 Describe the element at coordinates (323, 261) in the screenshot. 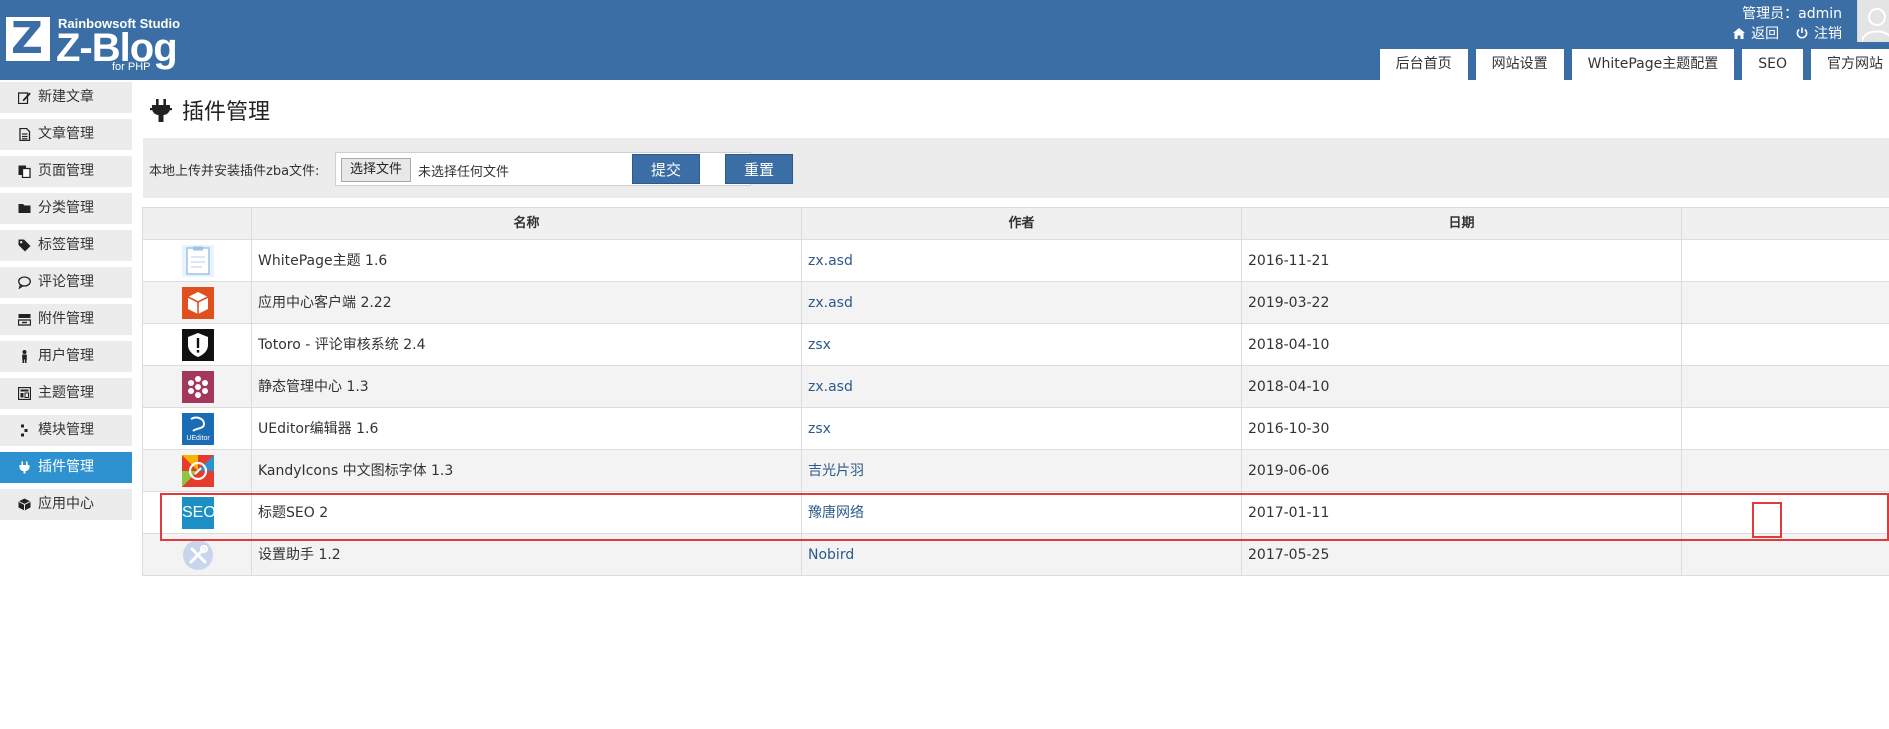

I see `plugin-name: WhitePage主题 1.6` at that location.